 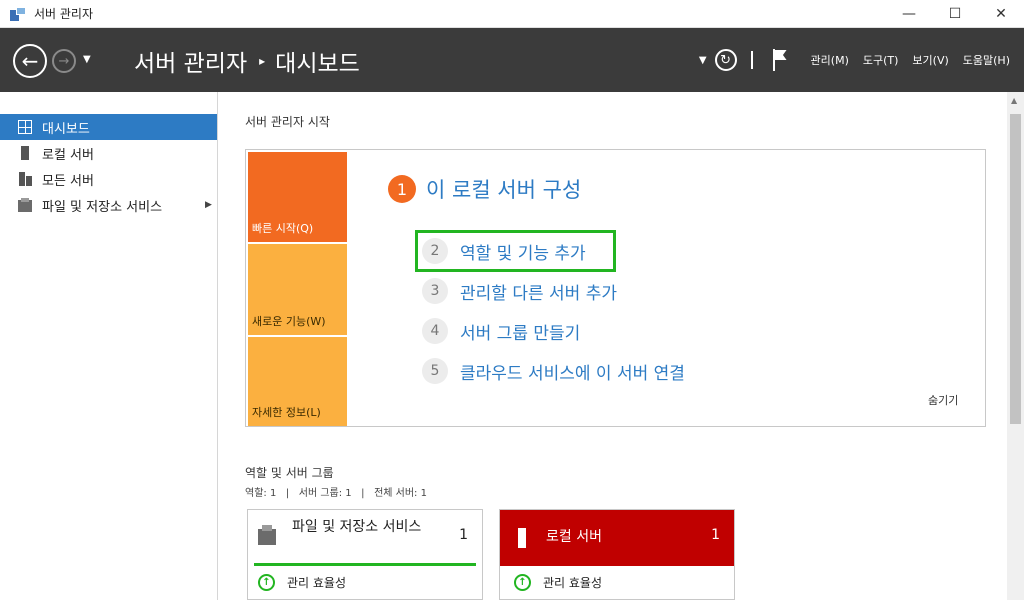 I want to click on step-configure-local-server: 1 이 로컬 서버 구성, so click(x=484, y=189).